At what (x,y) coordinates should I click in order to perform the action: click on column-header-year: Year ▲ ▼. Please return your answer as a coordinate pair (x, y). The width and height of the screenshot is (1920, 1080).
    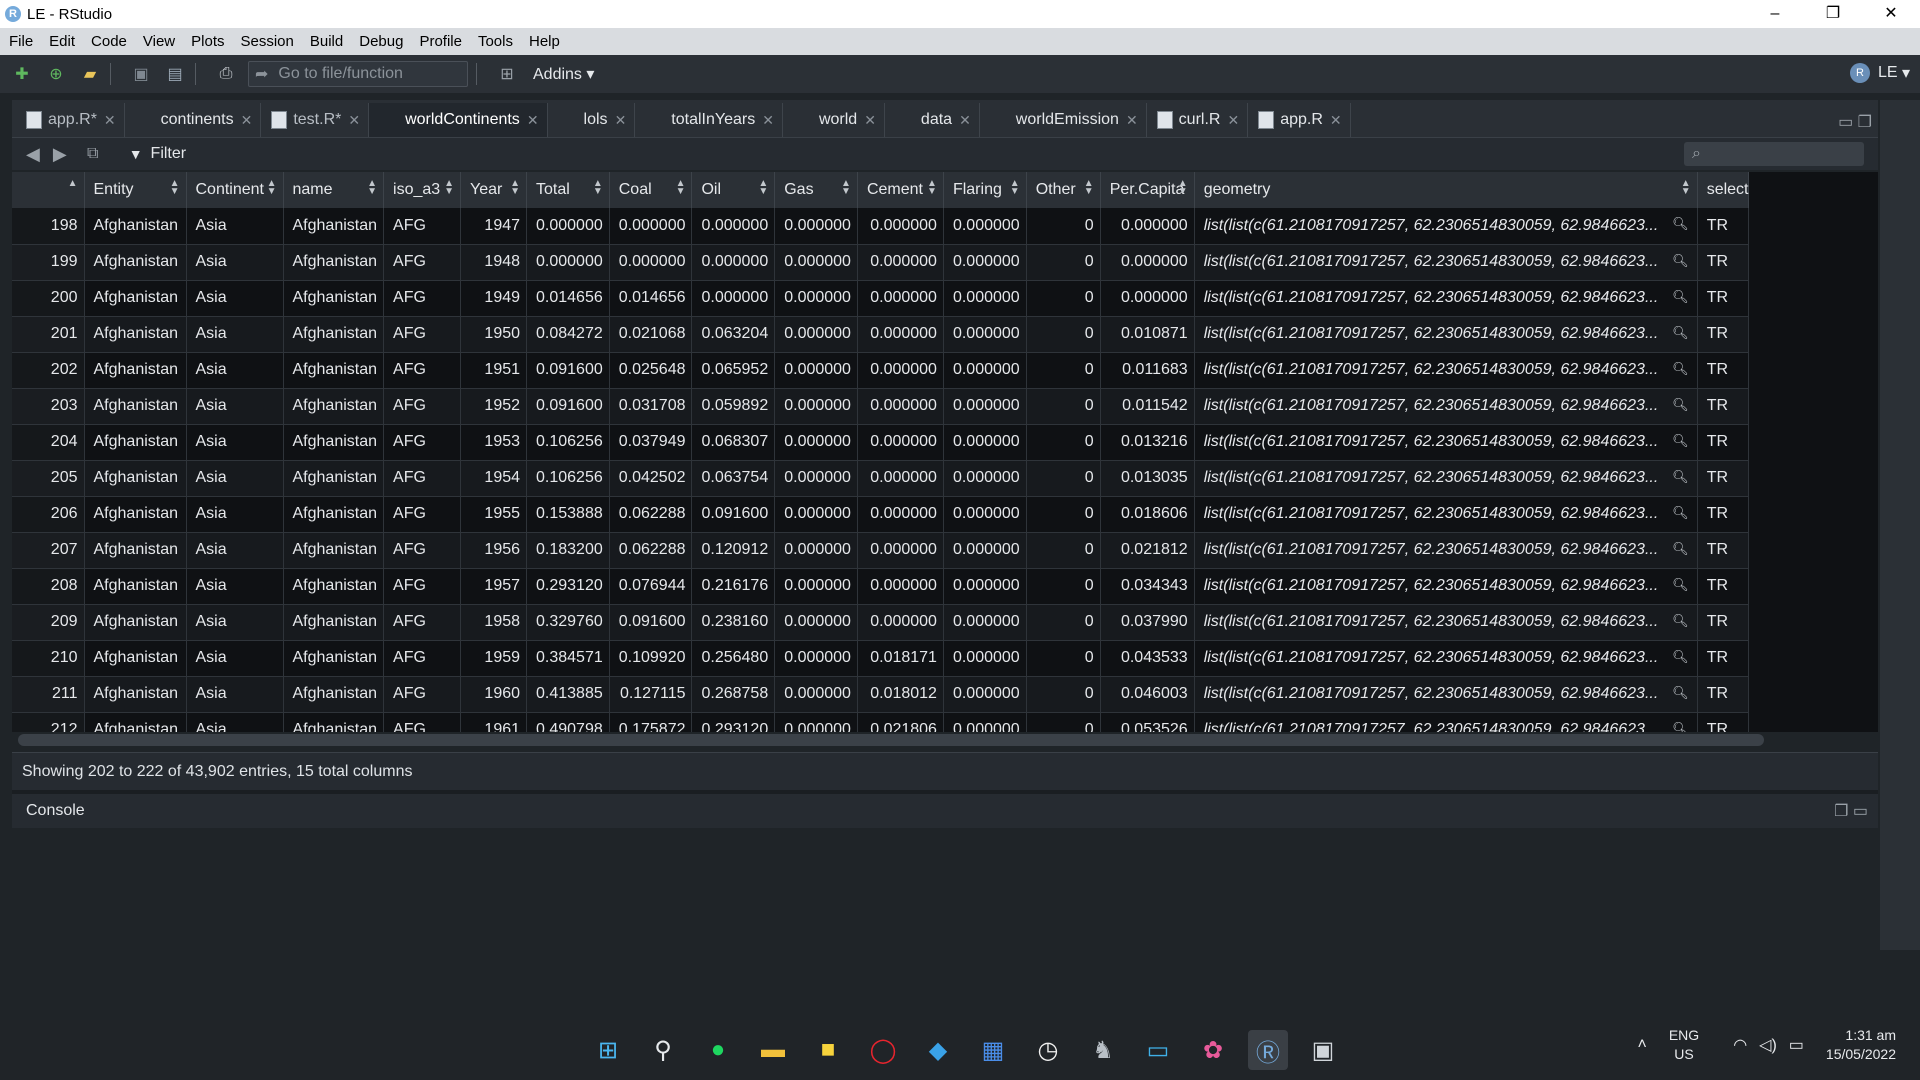
    Looking at the image, I should click on (494, 190).